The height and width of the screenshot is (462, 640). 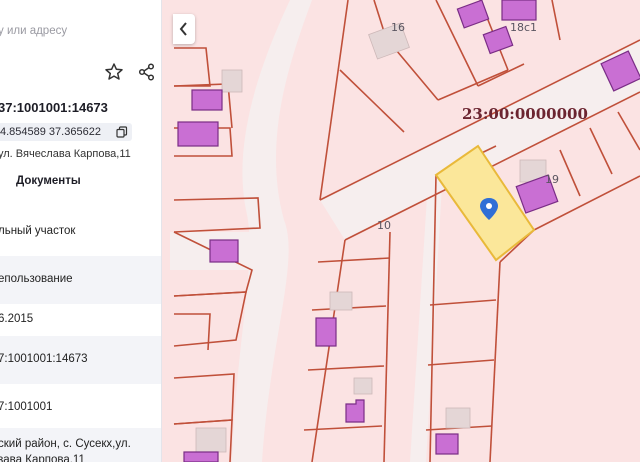 What do you see at coordinates (80, 360) in the screenshot?
I see `info-row-cadastral-number: 7:1001001:14673` at bounding box center [80, 360].